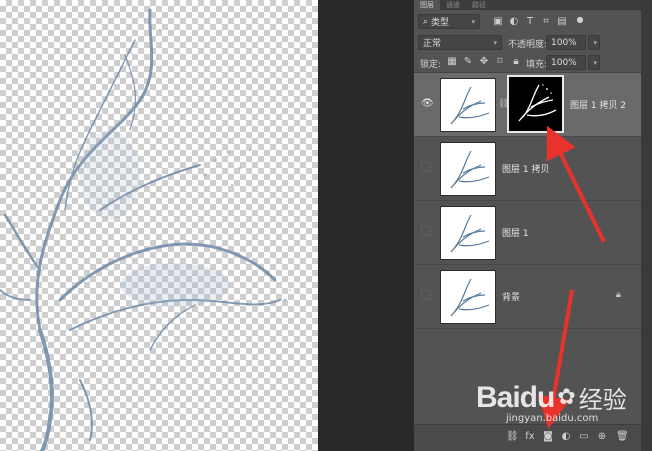 The width and height of the screenshot is (652, 451). What do you see at coordinates (527, 5) in the screenshot?
I see `panel-tabs: 图层 通道 路径` at bounding box center [527, 5].